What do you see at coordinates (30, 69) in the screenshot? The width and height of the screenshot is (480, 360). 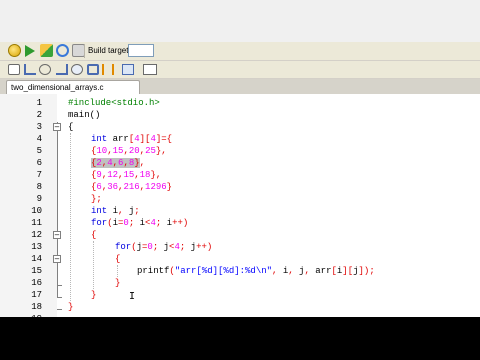 I see `run-to-cursor-icon` at bounding box center [30, 69].